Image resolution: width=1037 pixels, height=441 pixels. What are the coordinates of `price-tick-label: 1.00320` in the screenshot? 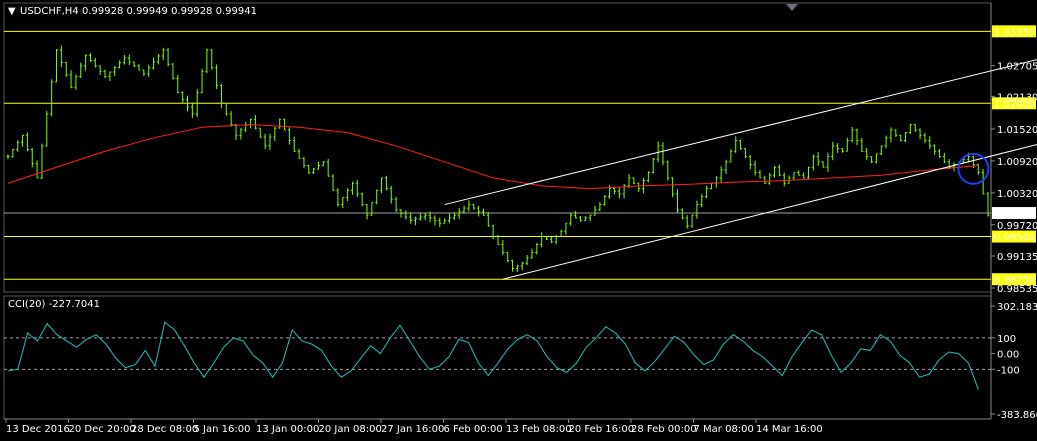 It's located at (1017, 194).